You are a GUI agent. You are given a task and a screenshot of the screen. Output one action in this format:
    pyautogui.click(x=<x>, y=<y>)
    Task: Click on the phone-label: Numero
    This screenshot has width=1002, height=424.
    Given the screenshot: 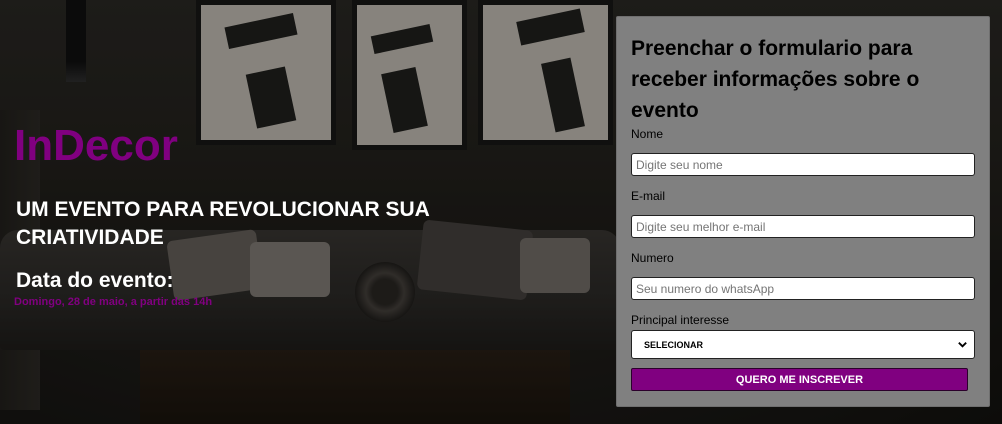 What is the action you would take?
    pyautogui.click(x=652, y=258)
    